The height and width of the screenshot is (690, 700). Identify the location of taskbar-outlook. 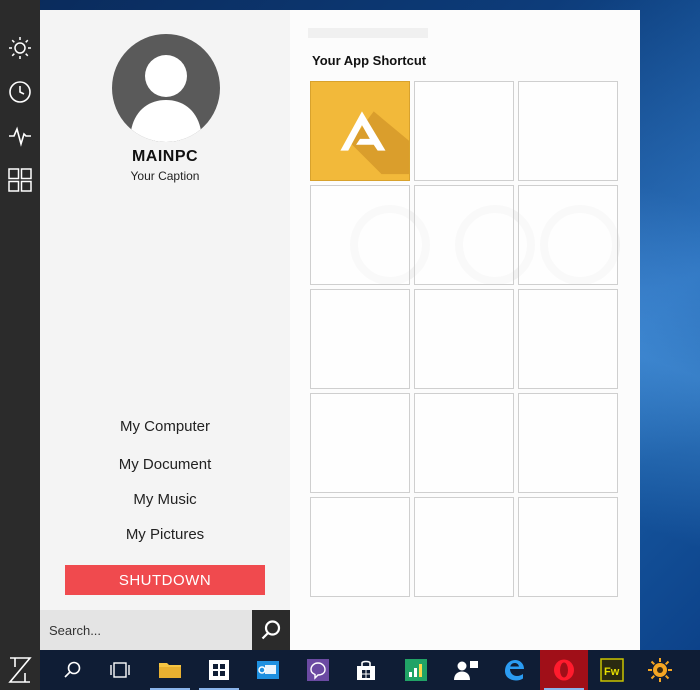
(268, 670).